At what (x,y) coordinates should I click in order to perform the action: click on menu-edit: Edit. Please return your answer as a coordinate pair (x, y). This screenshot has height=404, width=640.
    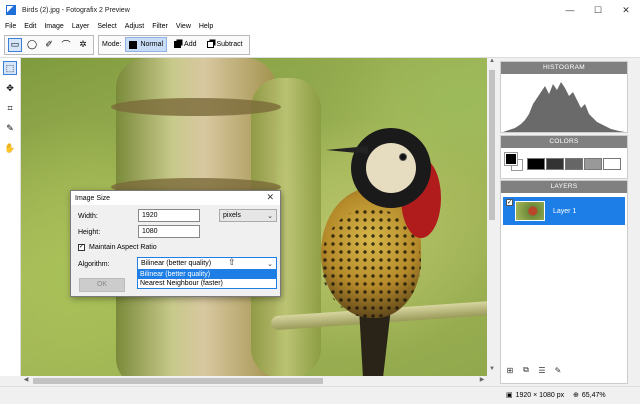
    Looking at the image, I should click on (30, 26).